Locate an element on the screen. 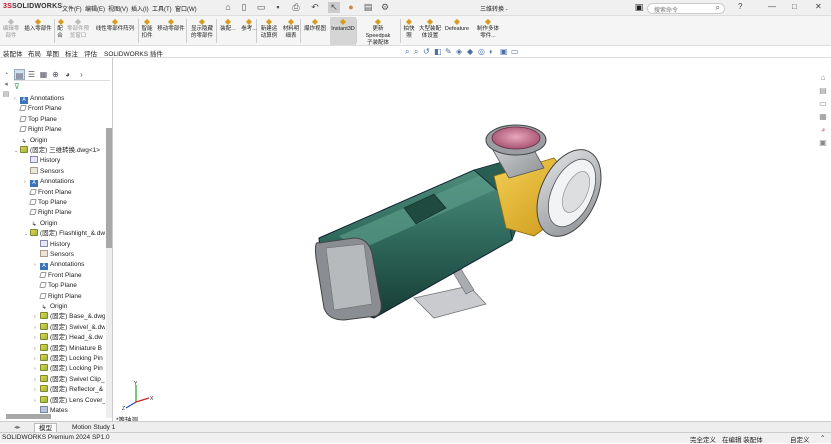 The height and width of the screenshot is (444, 831). appearances-icon: ◕ is located at coordinates (823, 130).